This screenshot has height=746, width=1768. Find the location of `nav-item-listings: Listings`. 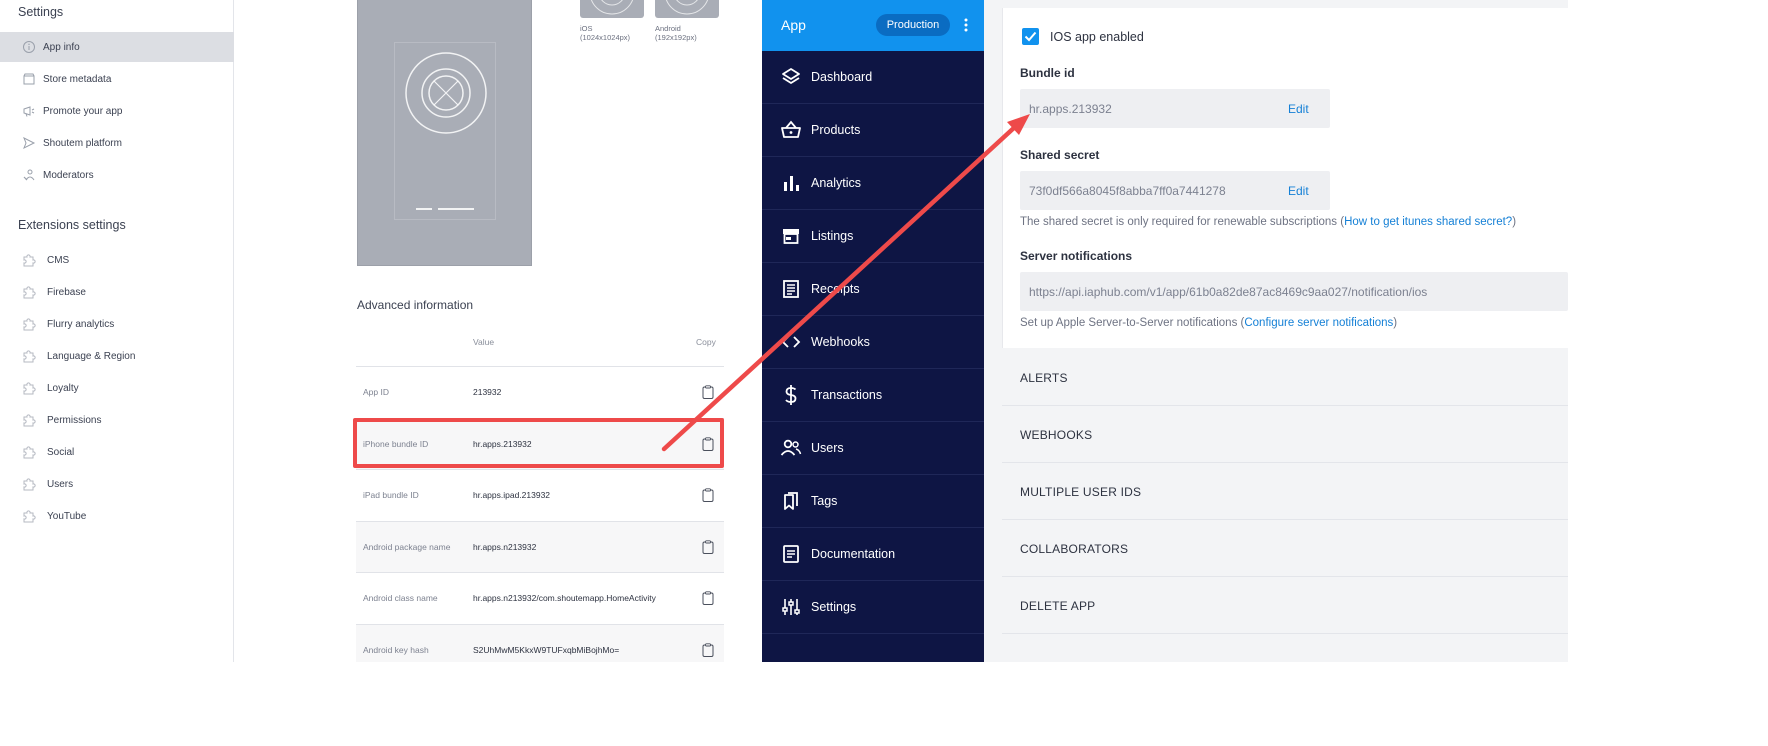

nav-item-listings: Listings is located at coordinates (873, 236).